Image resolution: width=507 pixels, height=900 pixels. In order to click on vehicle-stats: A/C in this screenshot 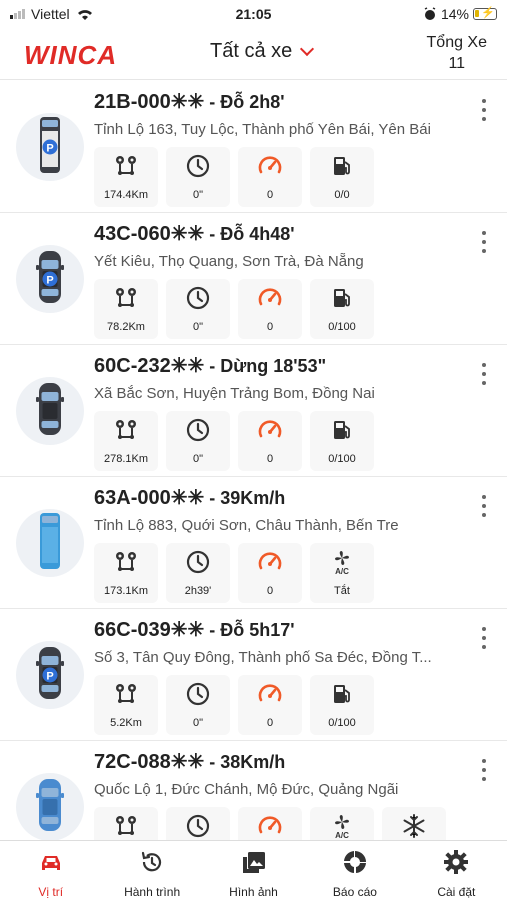, I will do `click(270, 823)`.